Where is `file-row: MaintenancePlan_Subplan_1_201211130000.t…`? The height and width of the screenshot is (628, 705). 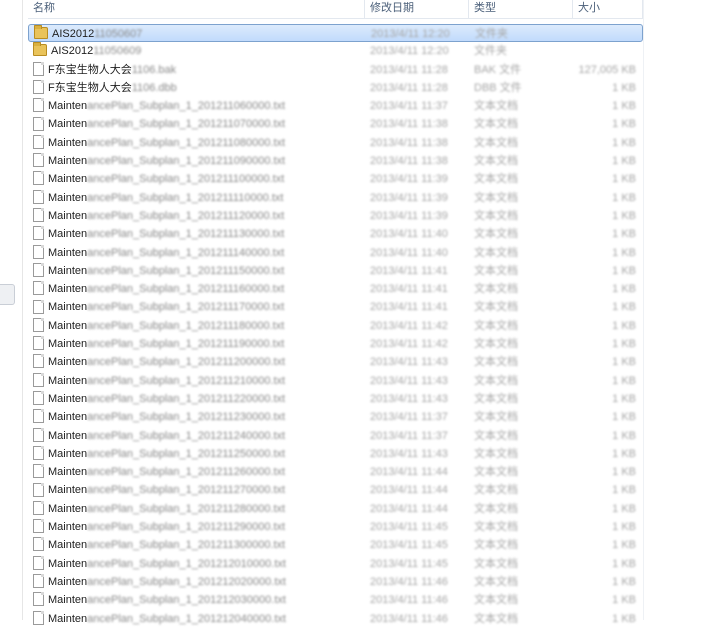
file-row: MaintenancePlan_Subplan_1_201211130000.t… is located at coordinates (335, 234).